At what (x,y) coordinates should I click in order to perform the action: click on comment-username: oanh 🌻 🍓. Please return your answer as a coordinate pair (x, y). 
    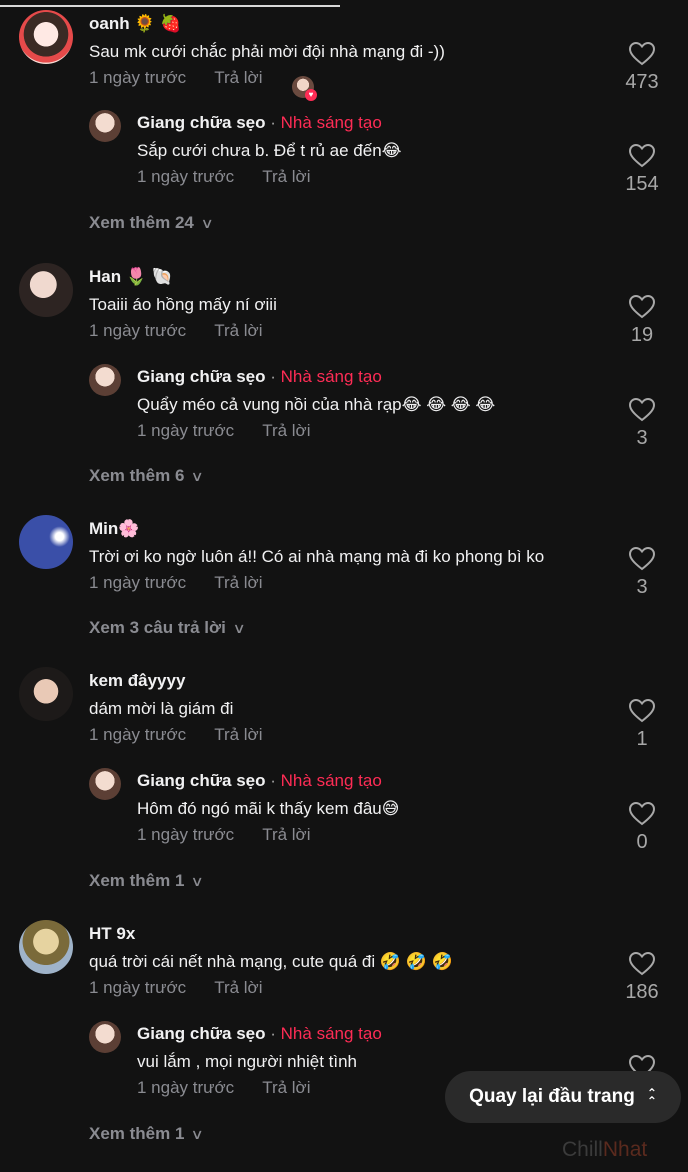
    Looking at the image, I should click on (135, 24).